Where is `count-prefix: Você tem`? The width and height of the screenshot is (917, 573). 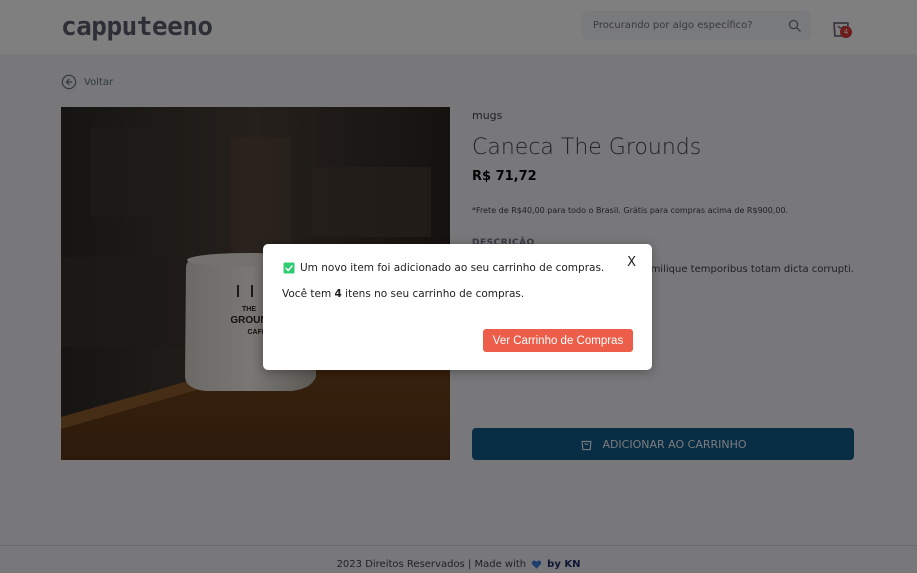
count-prefix: Você tem is located at coordinates (307, 294).